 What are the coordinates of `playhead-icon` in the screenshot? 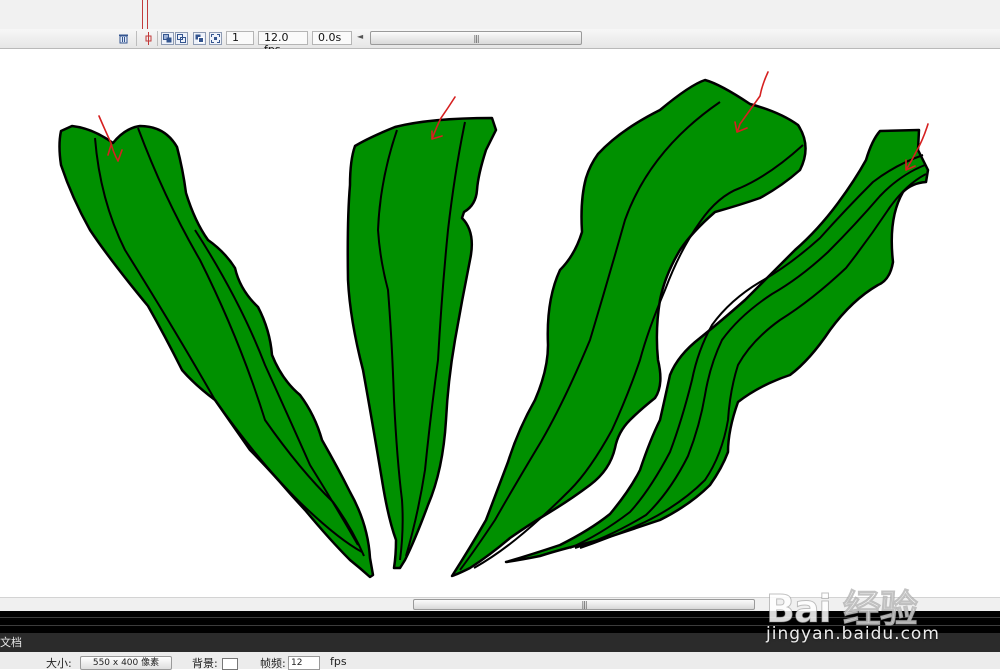 It's located at (145, 14).